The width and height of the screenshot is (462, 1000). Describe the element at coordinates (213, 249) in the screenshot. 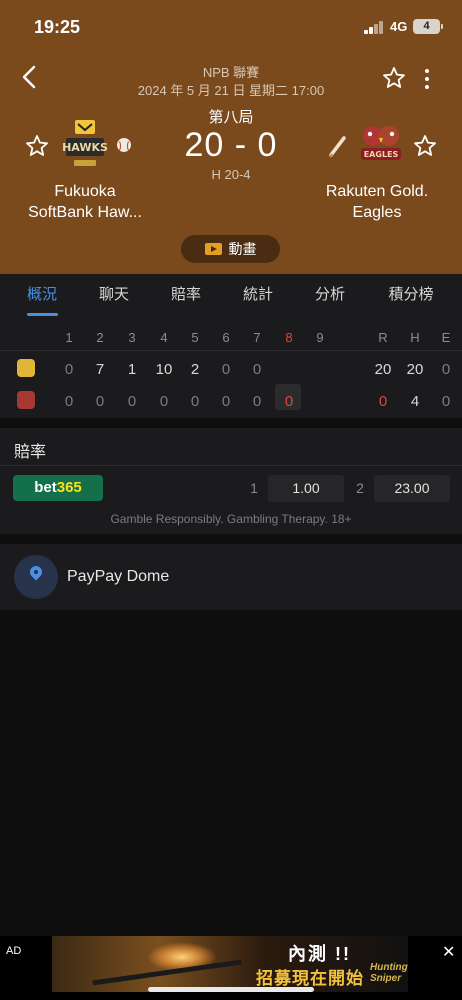

I see `video-icon` at that location.